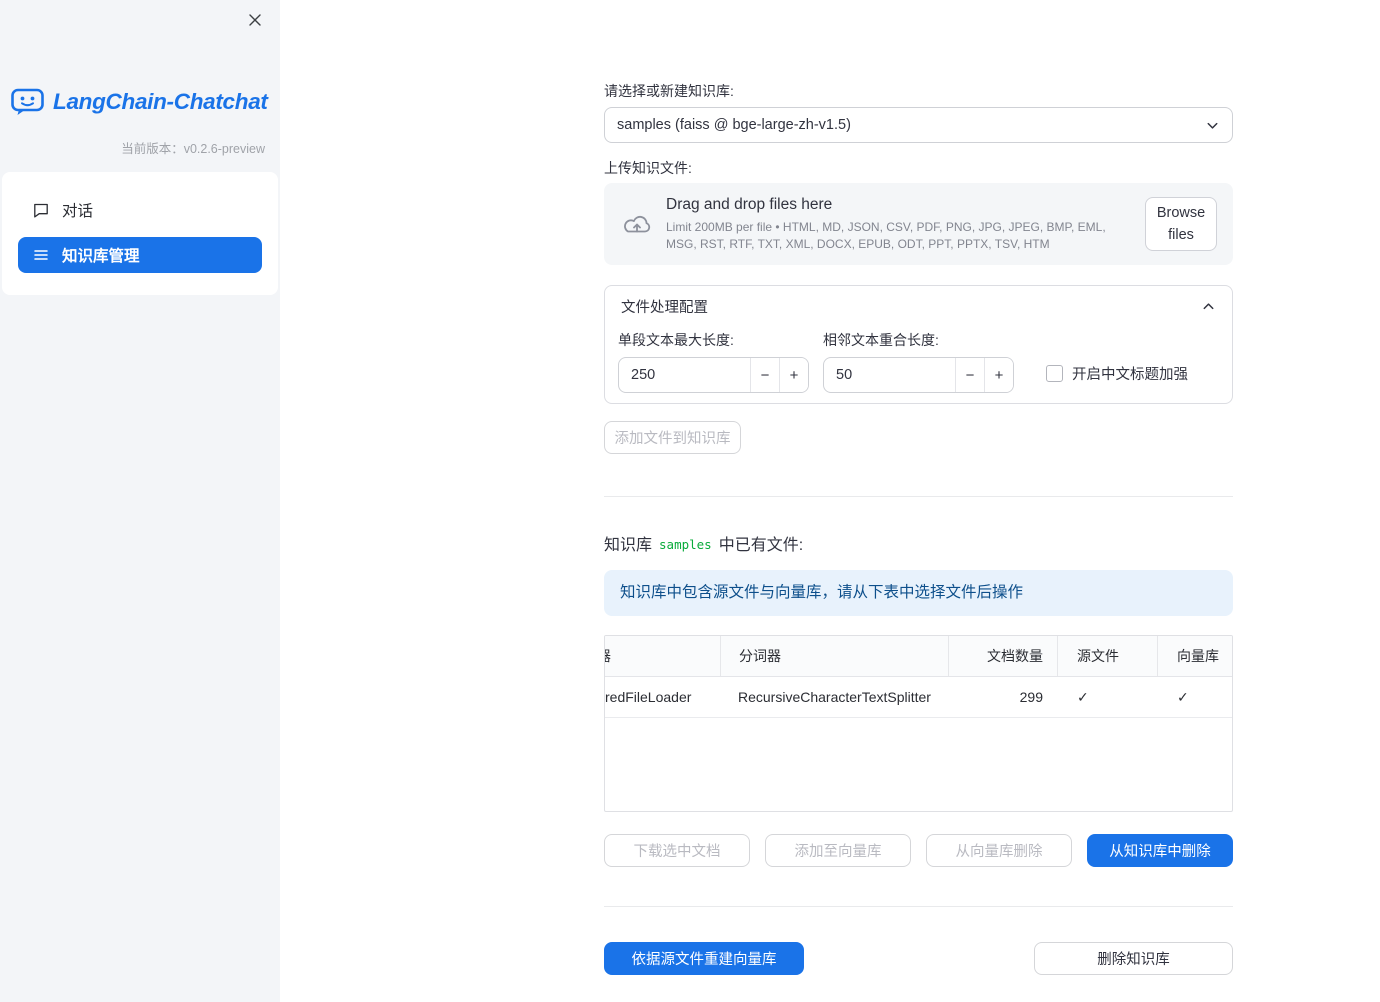  Describe the element at coordinates (684, 375) in the screenshot. I see `max-length-value: 250` at that location.